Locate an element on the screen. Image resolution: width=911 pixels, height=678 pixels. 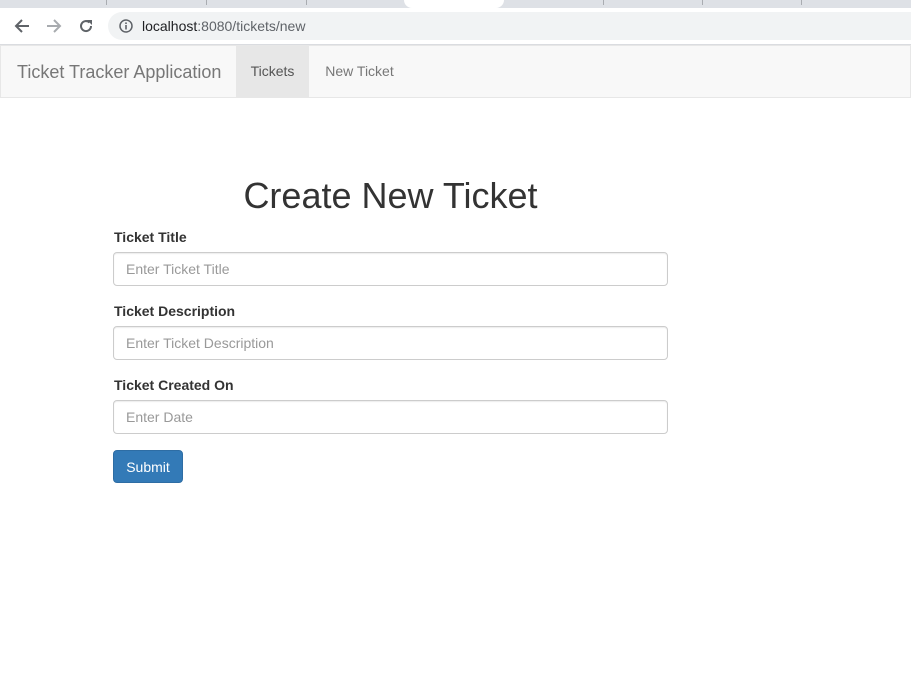
url-path: :8080/tickets/new is located at coordinates (251, 26).